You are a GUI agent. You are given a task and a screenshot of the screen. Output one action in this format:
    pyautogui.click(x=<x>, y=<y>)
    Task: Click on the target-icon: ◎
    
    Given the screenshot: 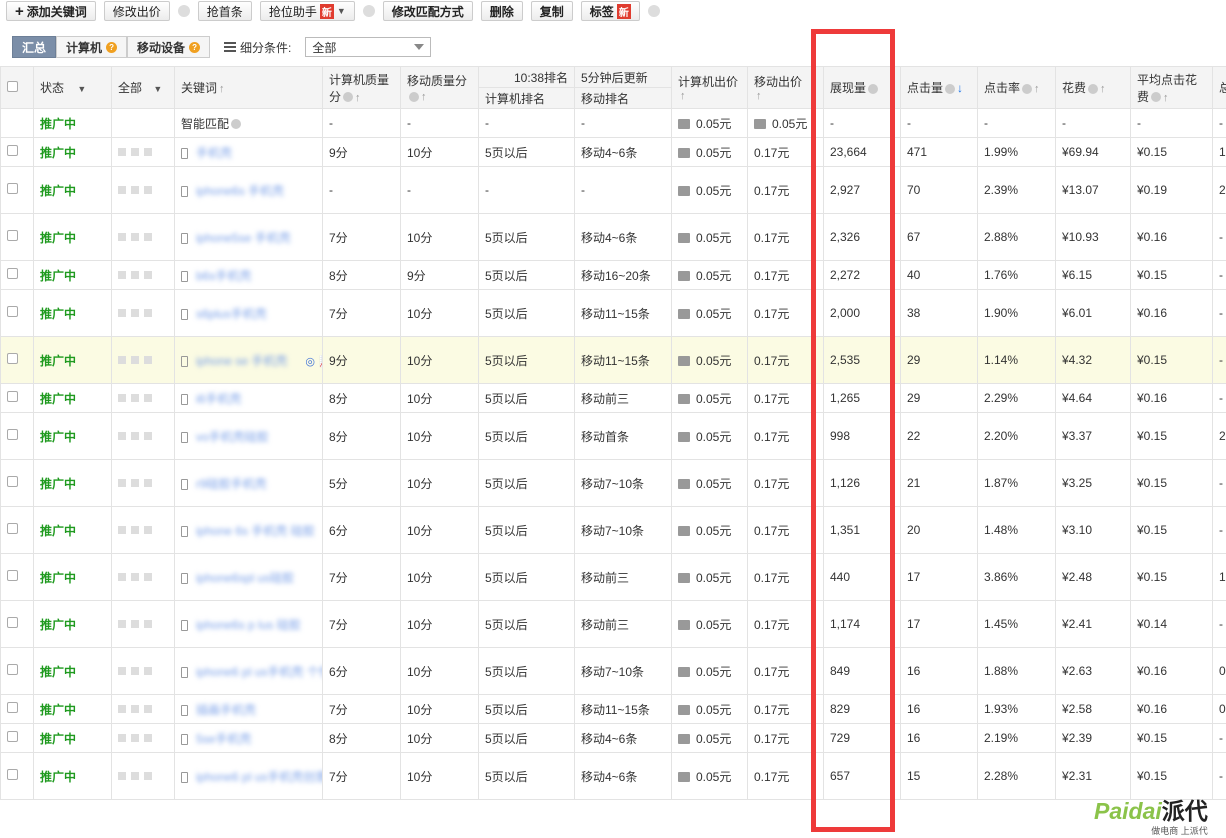 What is the action you would take?
    pyautogui.click(x=310, y=361)
    